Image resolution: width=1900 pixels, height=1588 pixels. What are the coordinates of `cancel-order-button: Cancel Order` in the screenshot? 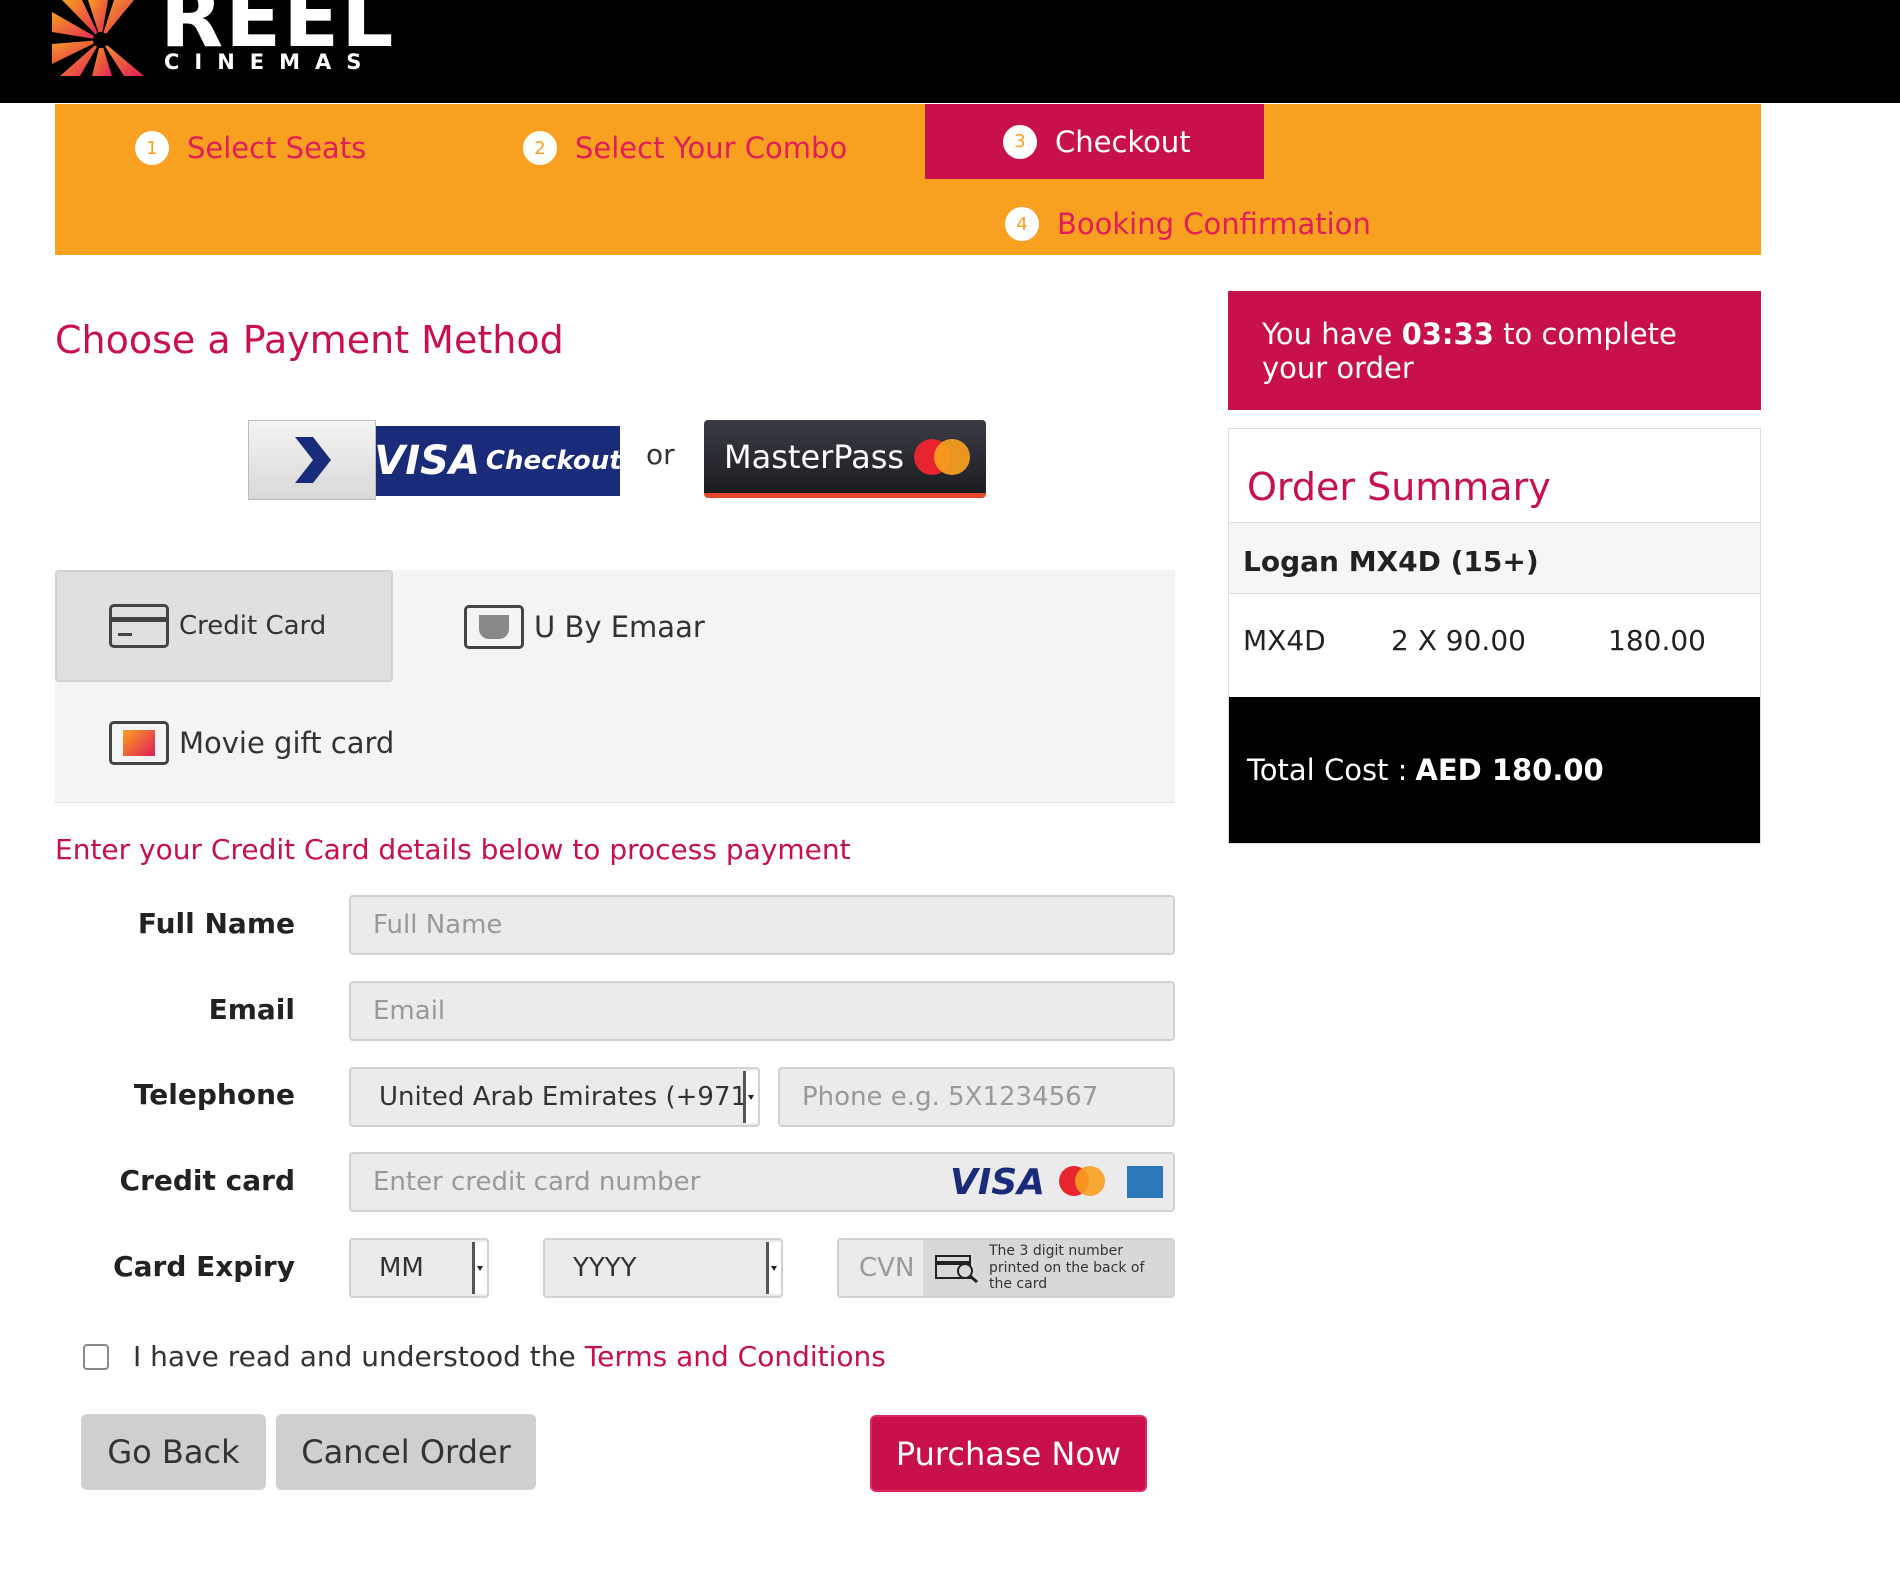 It's located at (406, 1452).